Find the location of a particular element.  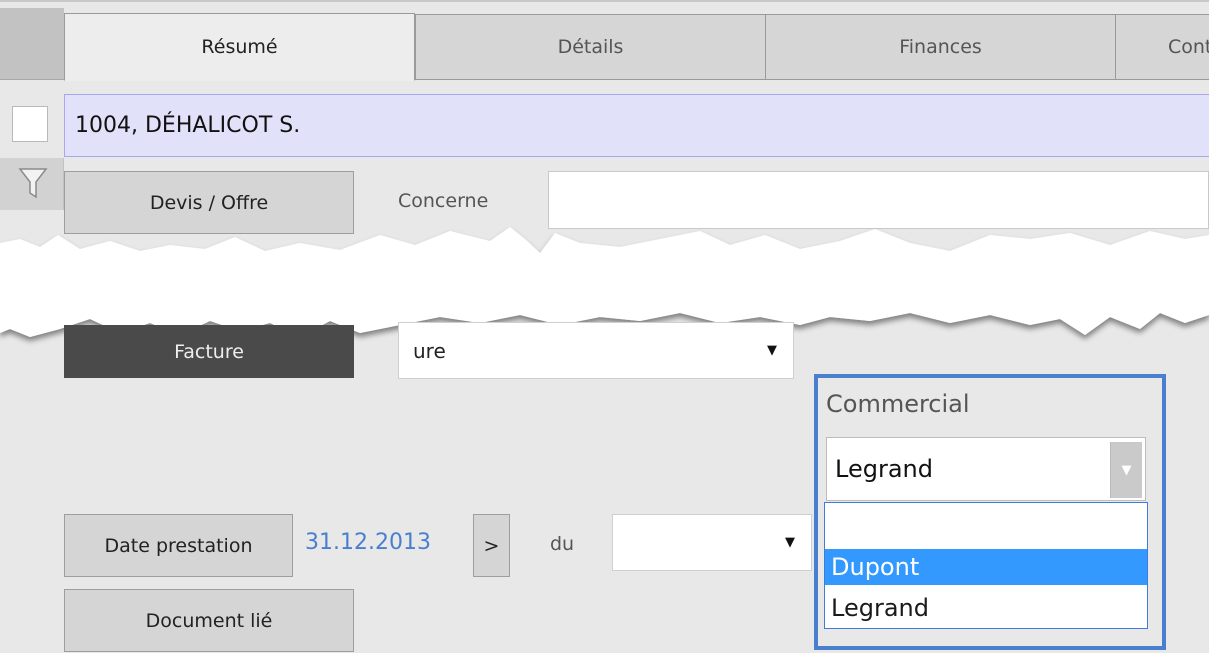

client-name: 1004, DÉHALICOT S. is located at coordinates (188, 125).